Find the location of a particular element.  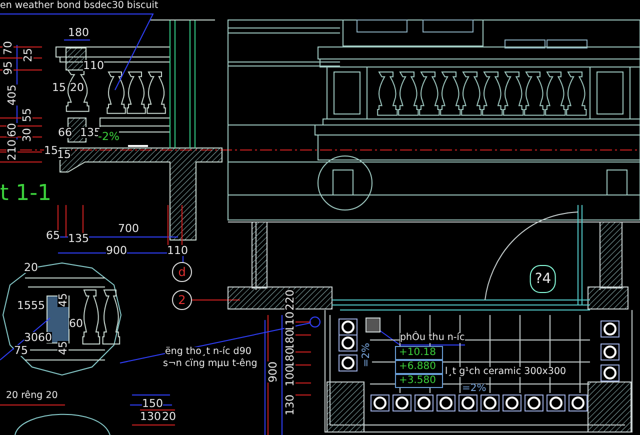

dimension-text: 30 is located at coordinates (27, 135).